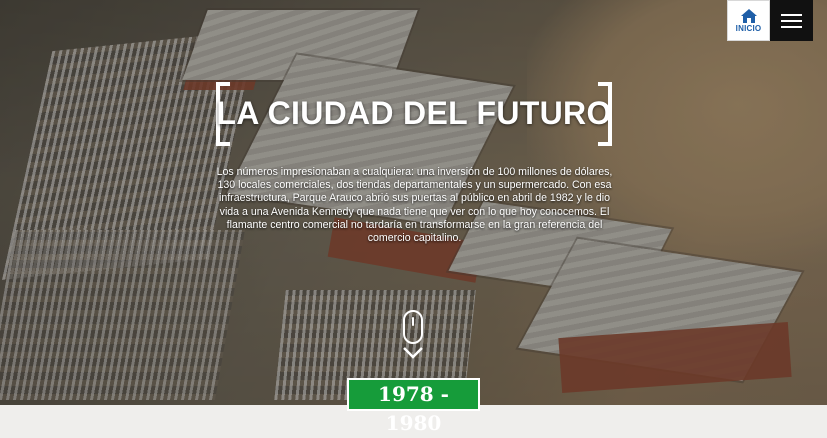 This screenshot has width=827, height=438. I want to click on right-bracket, so click(605, 114).